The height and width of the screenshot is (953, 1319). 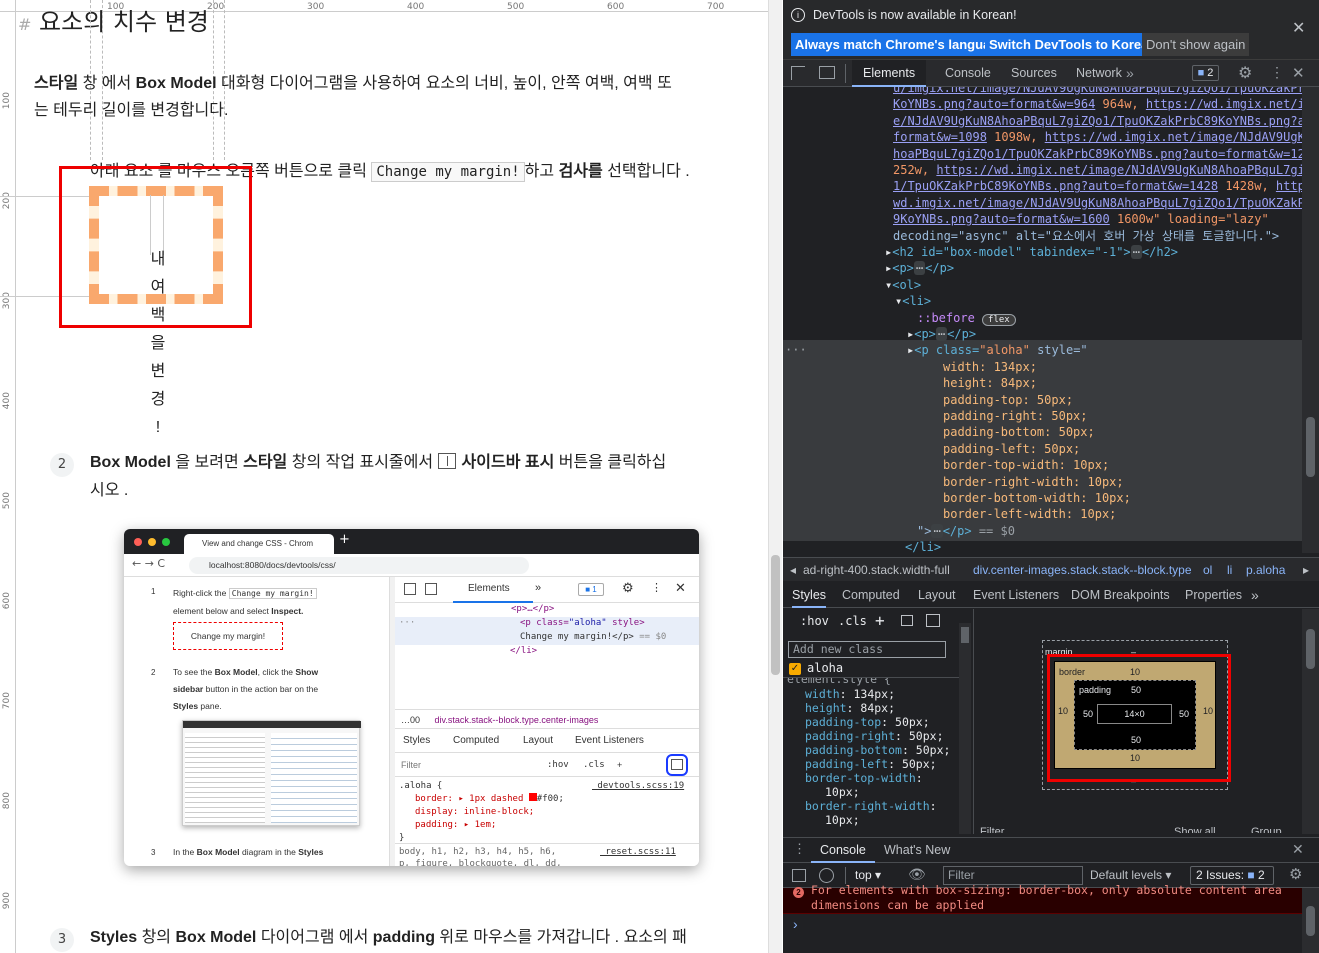 I want to click on selected-node-menu: ···, so click(x=796, y=350).